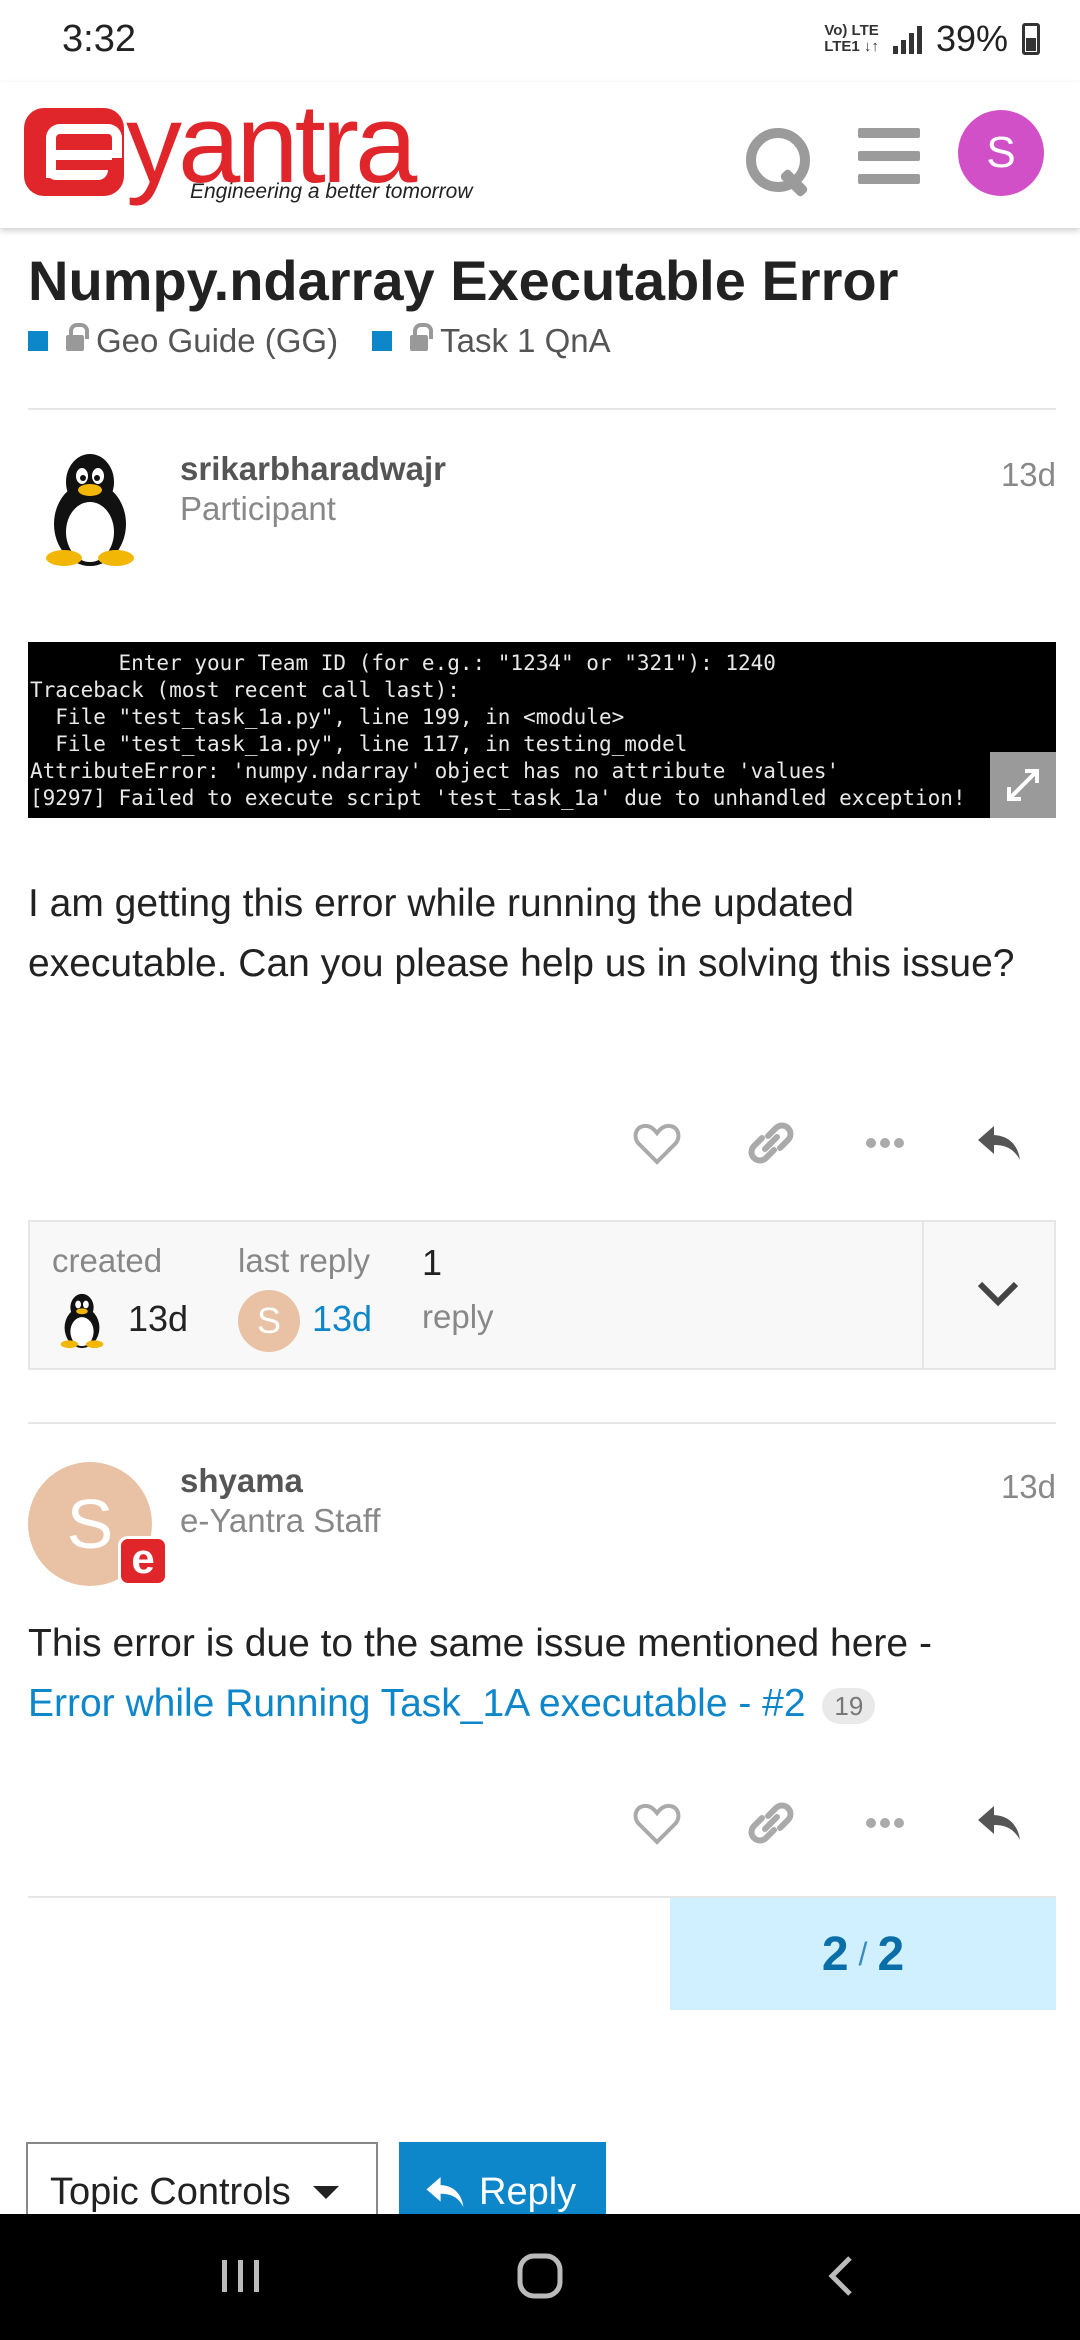 Image resolution: width=1080 pixels, height=2340 pixels. I want to click on created-value: 13d, so click(158, 1318).